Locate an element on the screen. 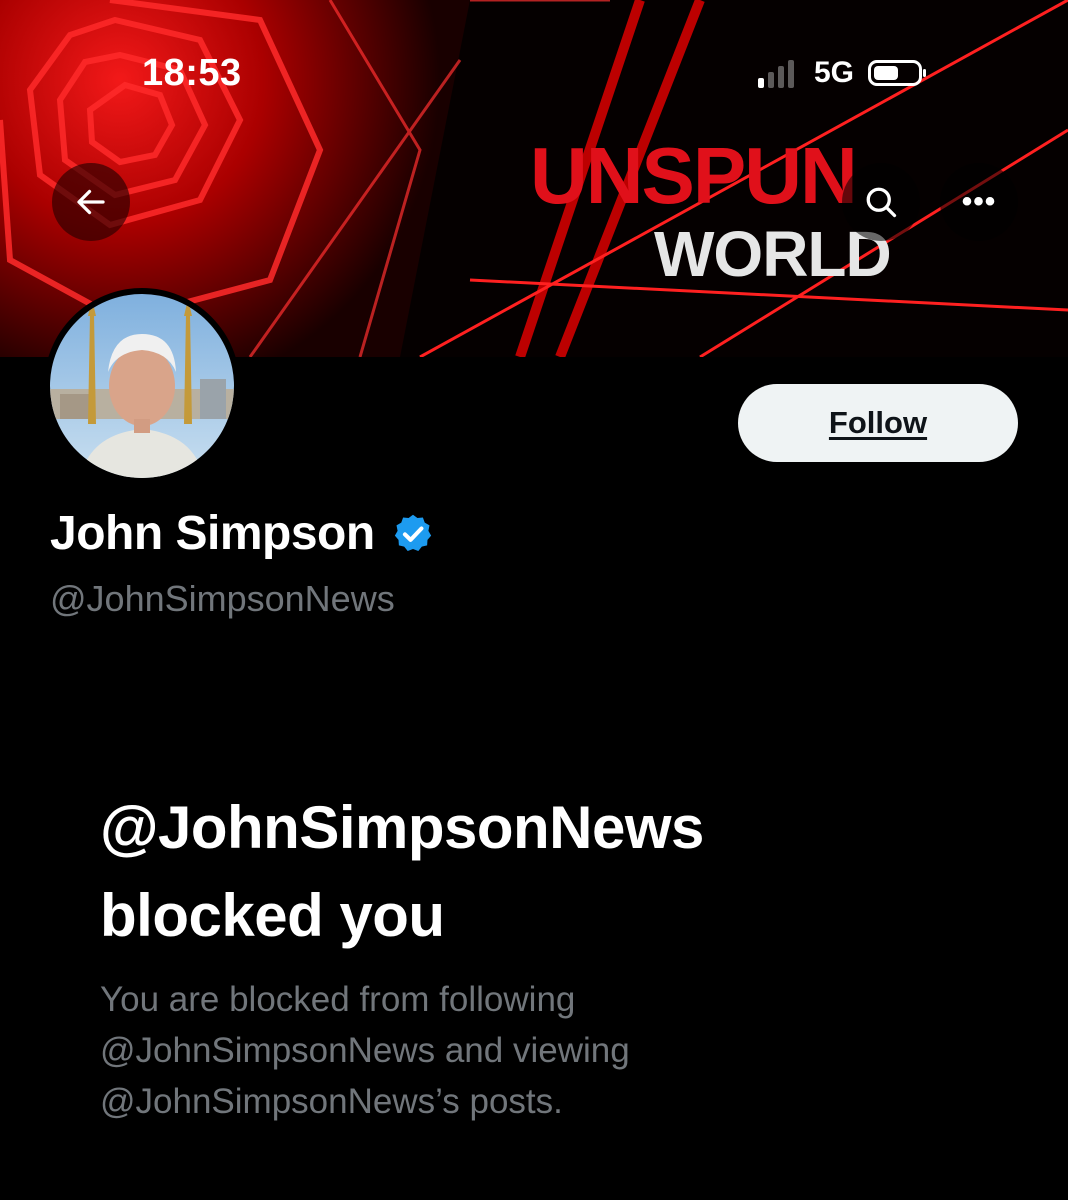  profile-handle: @JohnSimpsonNews is located at coordinates (222, 598).